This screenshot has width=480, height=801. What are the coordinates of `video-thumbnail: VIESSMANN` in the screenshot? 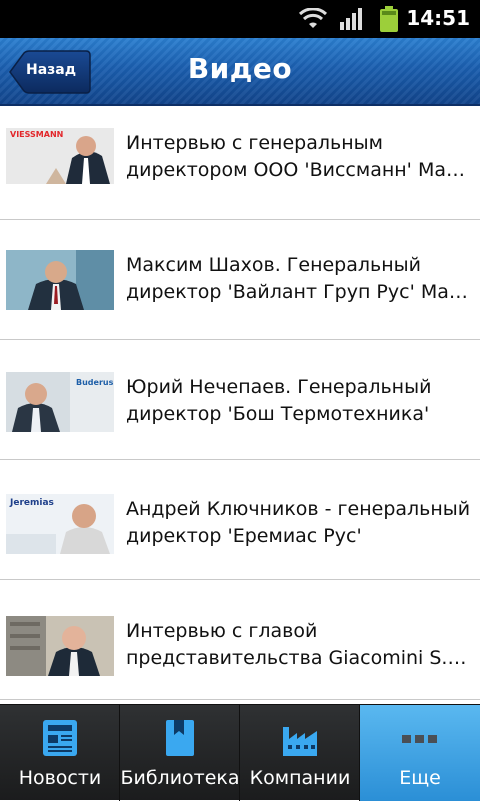 It's located at (60, 156).